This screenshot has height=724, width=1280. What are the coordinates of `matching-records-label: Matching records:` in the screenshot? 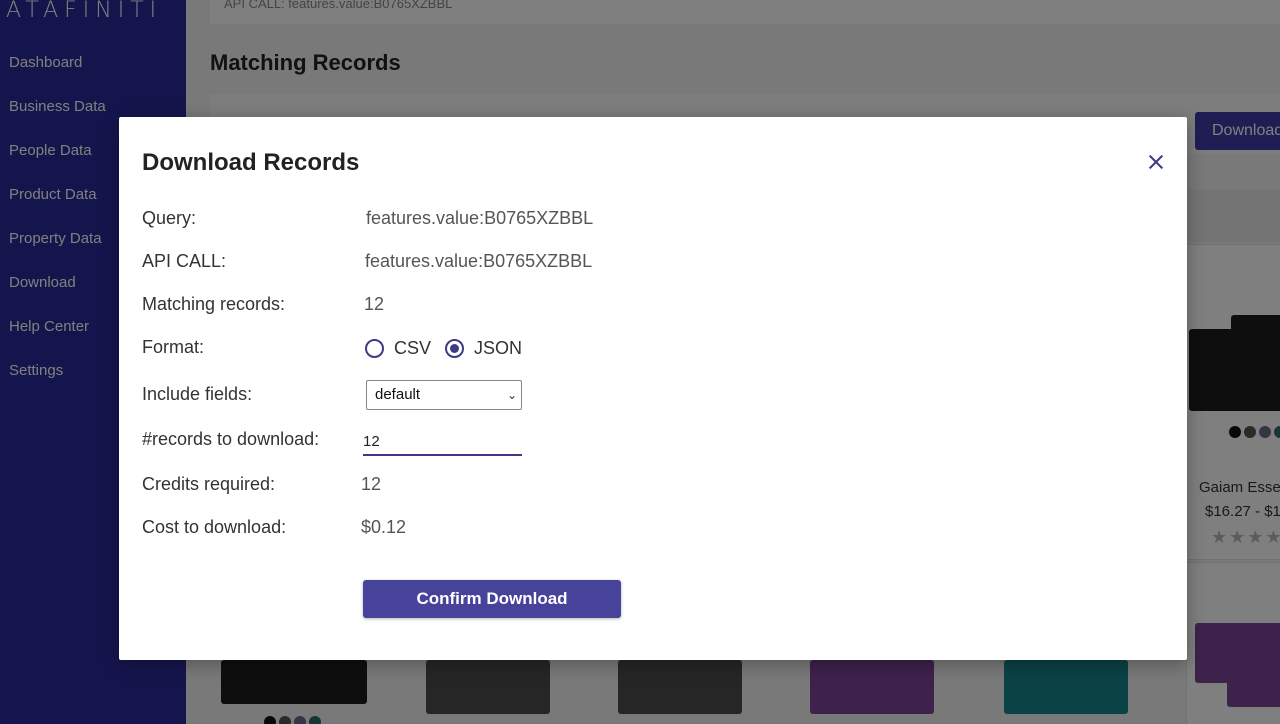 It's located at (214, 304).